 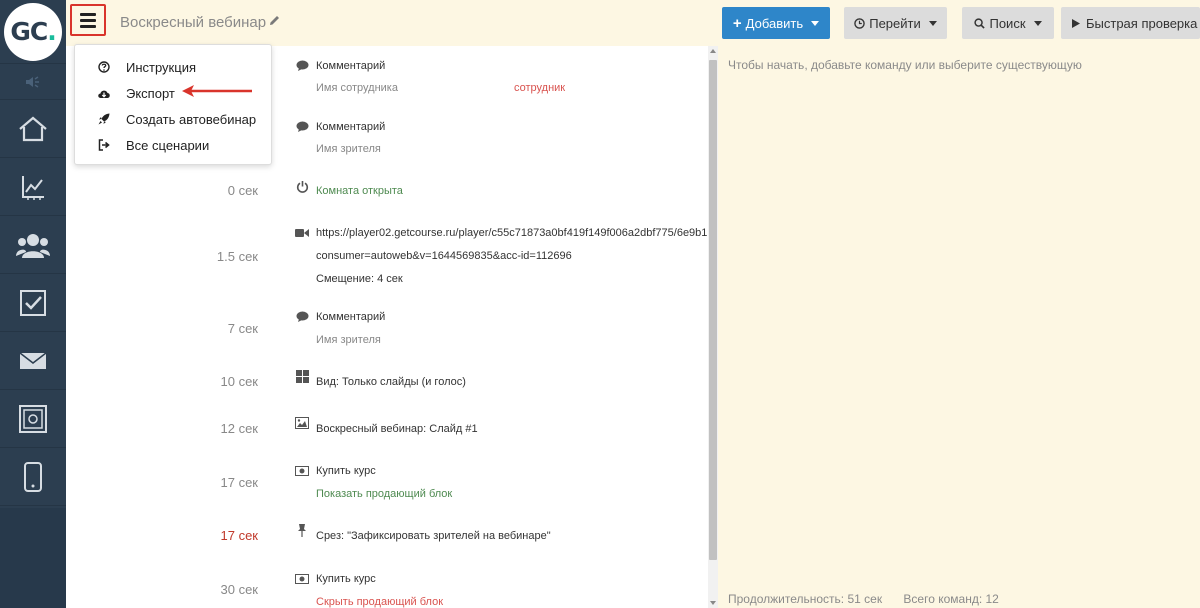 I want to click on quick-check-button: Быстрая проверка, so click(x=1130, y=23).